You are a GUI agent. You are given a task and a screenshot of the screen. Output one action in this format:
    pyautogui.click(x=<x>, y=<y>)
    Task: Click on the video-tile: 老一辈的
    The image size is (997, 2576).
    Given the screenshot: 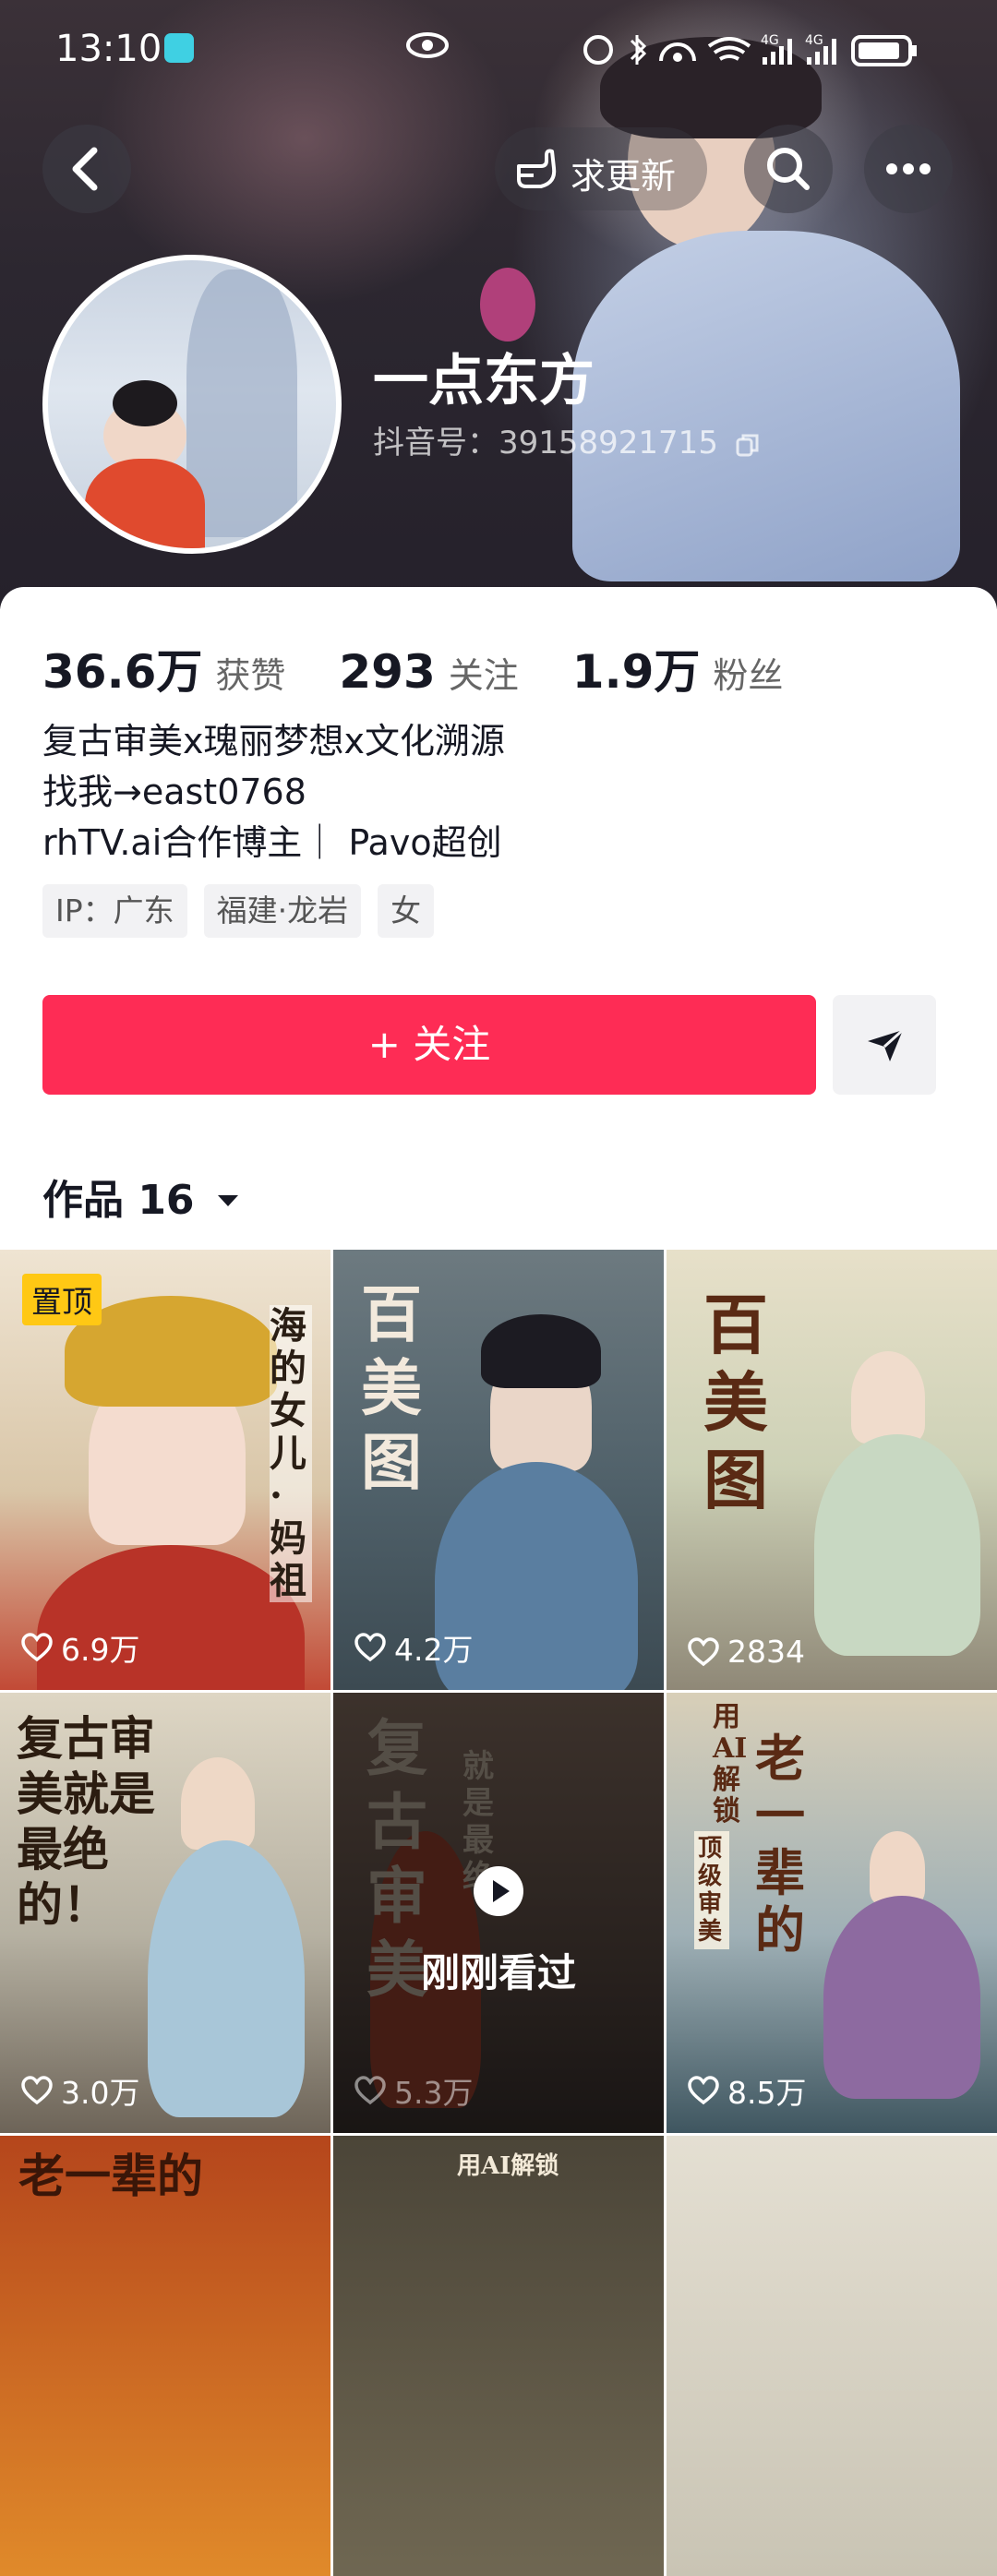 What is the action you would take?
    pyautogui.click(x=165, y=2356)
    